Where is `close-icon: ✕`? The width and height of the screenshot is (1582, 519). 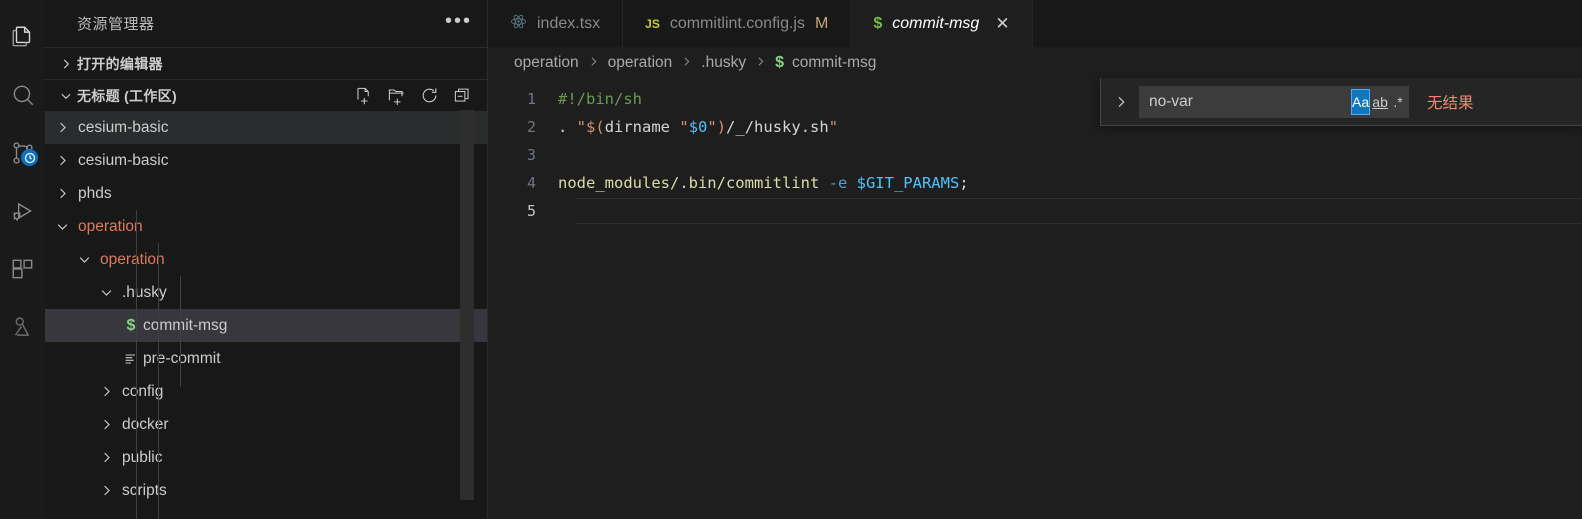 close-icon: ✕ is located at coordinates (1002, 24).